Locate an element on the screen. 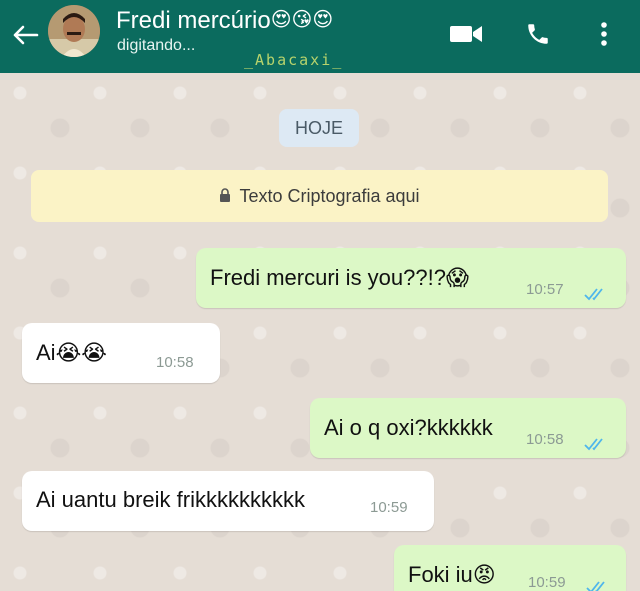  encryption-notice-text: Texto Criptografia aqui is located at coordinates (329, 195).